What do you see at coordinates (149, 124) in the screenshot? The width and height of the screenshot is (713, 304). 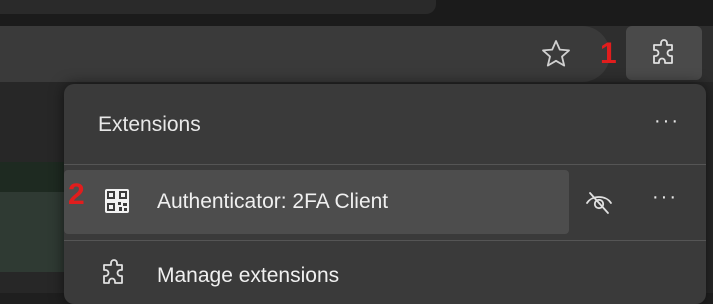 I see `menu-title: Extensions` at bounding box center [149, 124].